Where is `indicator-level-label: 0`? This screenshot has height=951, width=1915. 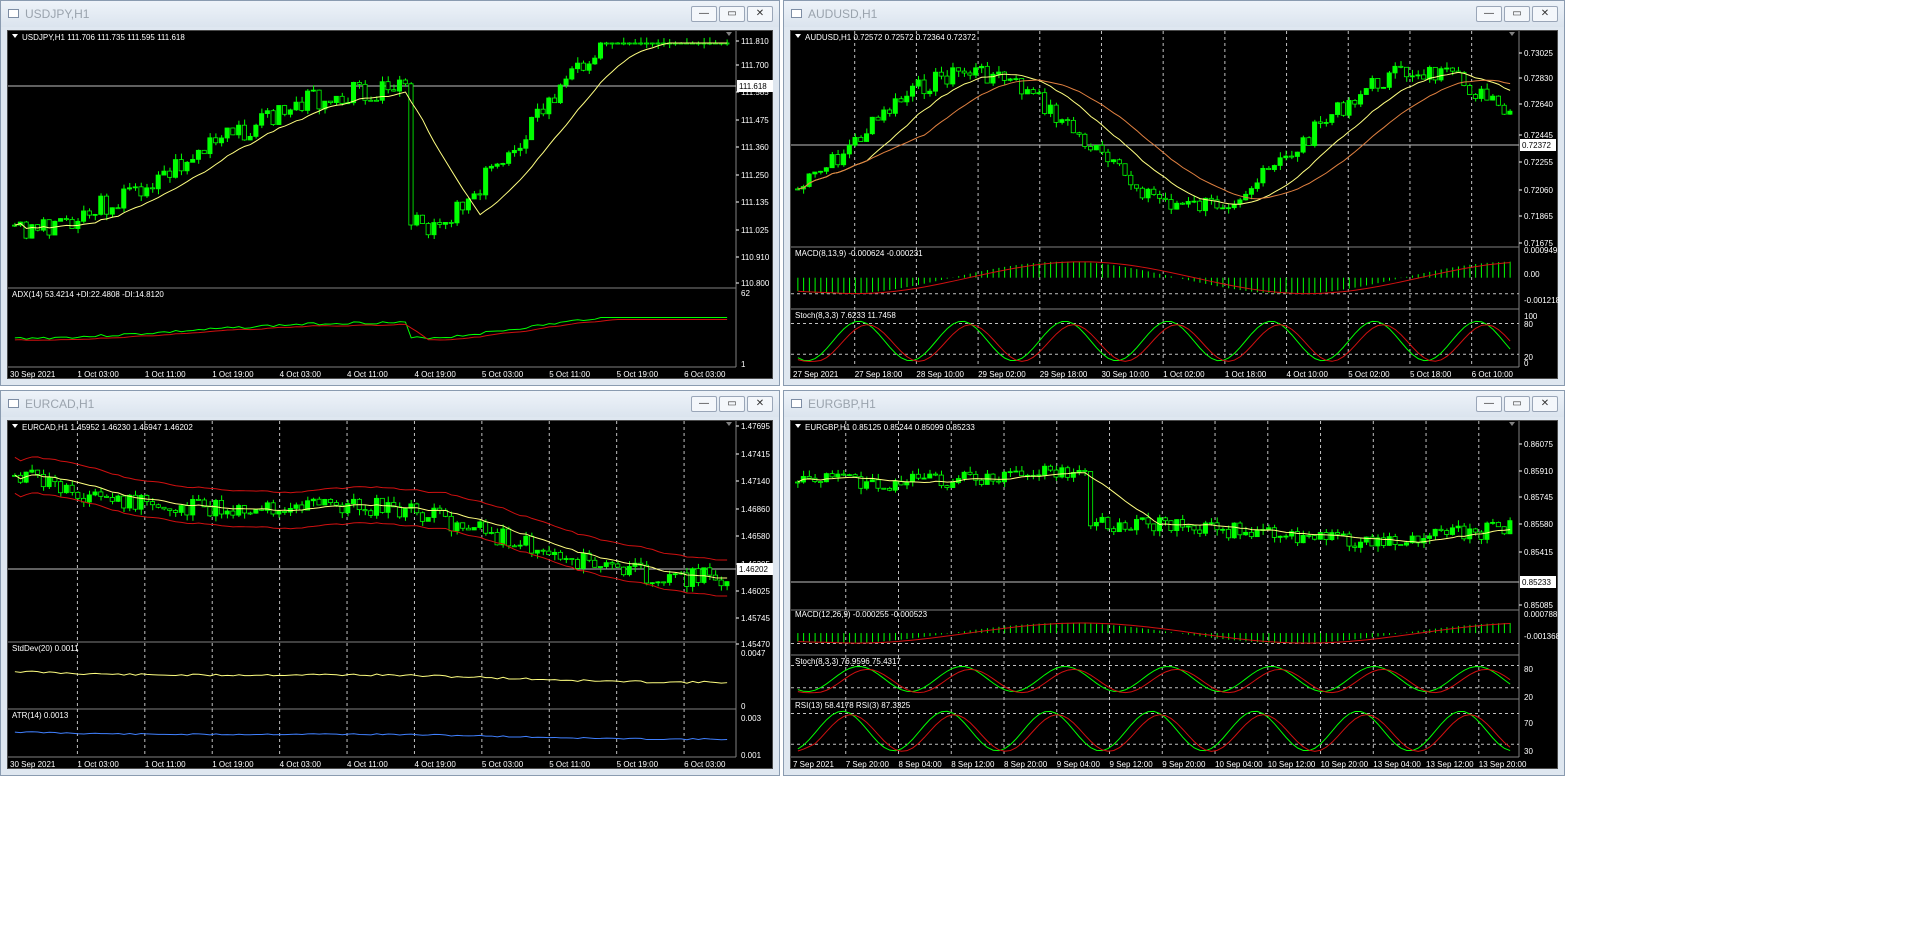 indicator-level-label: 0 is located at coordinates (1526, 363).